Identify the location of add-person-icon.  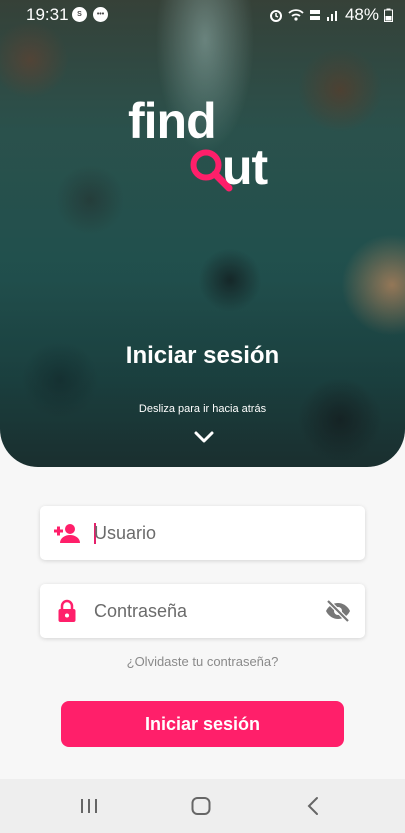
(67, 533).